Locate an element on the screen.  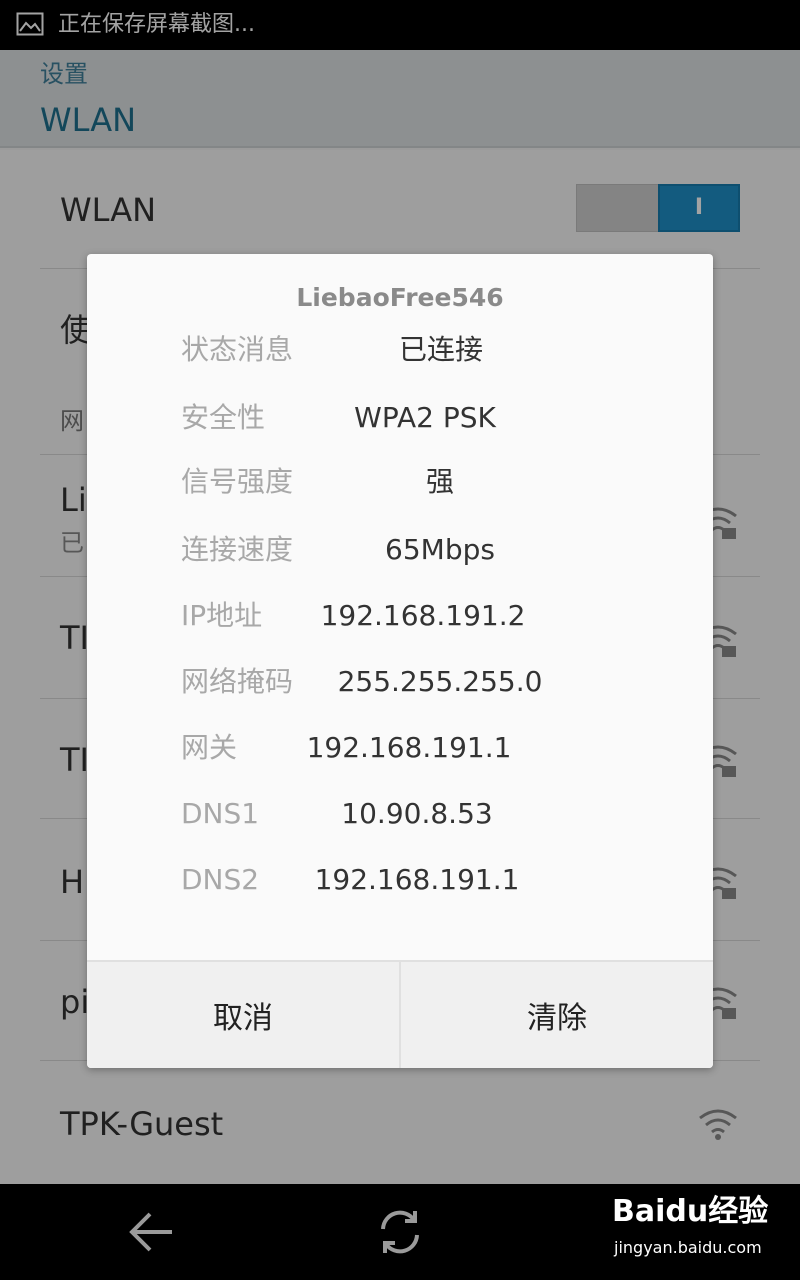
status-value: 已连接 is located at coordinates (441, 349).